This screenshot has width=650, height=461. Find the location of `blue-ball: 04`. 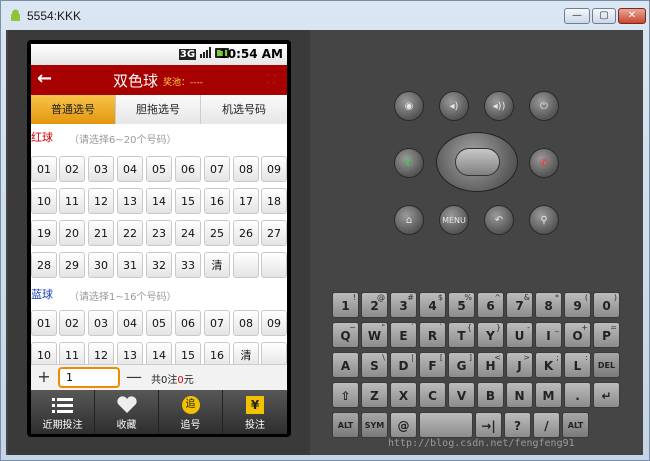

blue-ball: 04 is located at coordinates (130, 323).